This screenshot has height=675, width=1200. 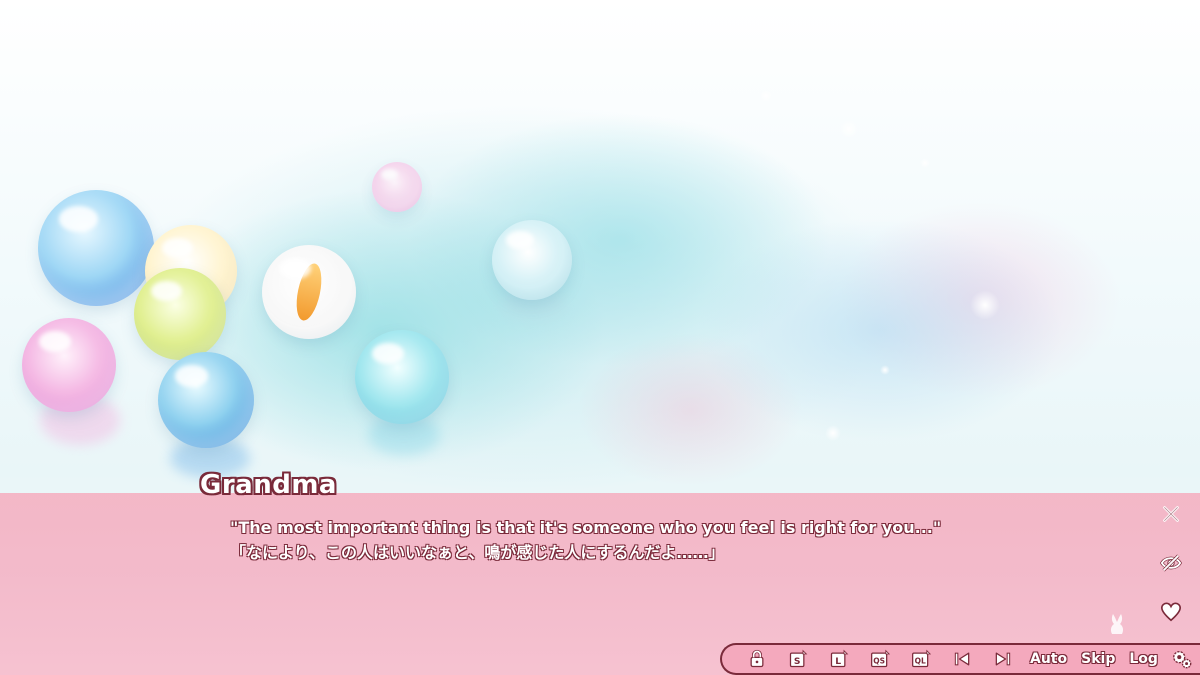 I want to click on load-icon: L, so click(x=839, y=658).